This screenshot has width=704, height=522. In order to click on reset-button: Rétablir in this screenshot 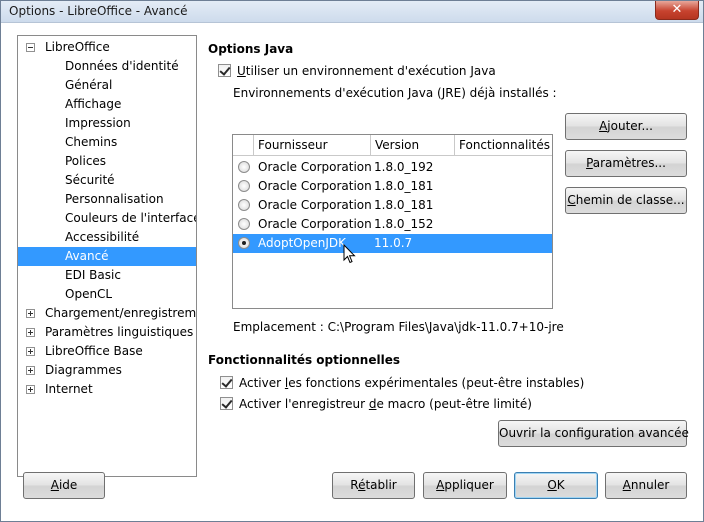, I will do `click(373, 485)`.